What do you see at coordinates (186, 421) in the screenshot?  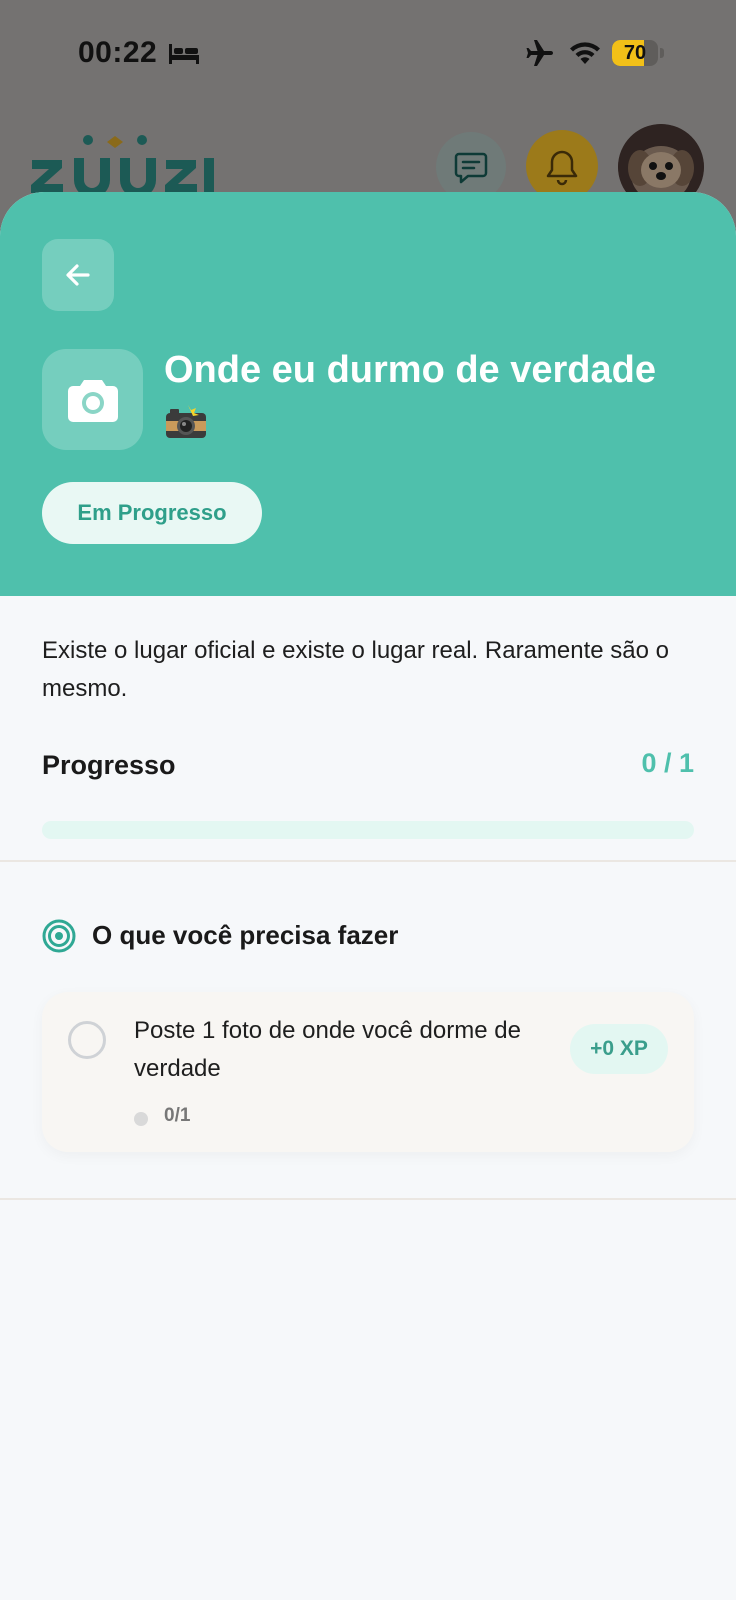 I see `camera-flash-emoji` at bounding box center [186, 421].